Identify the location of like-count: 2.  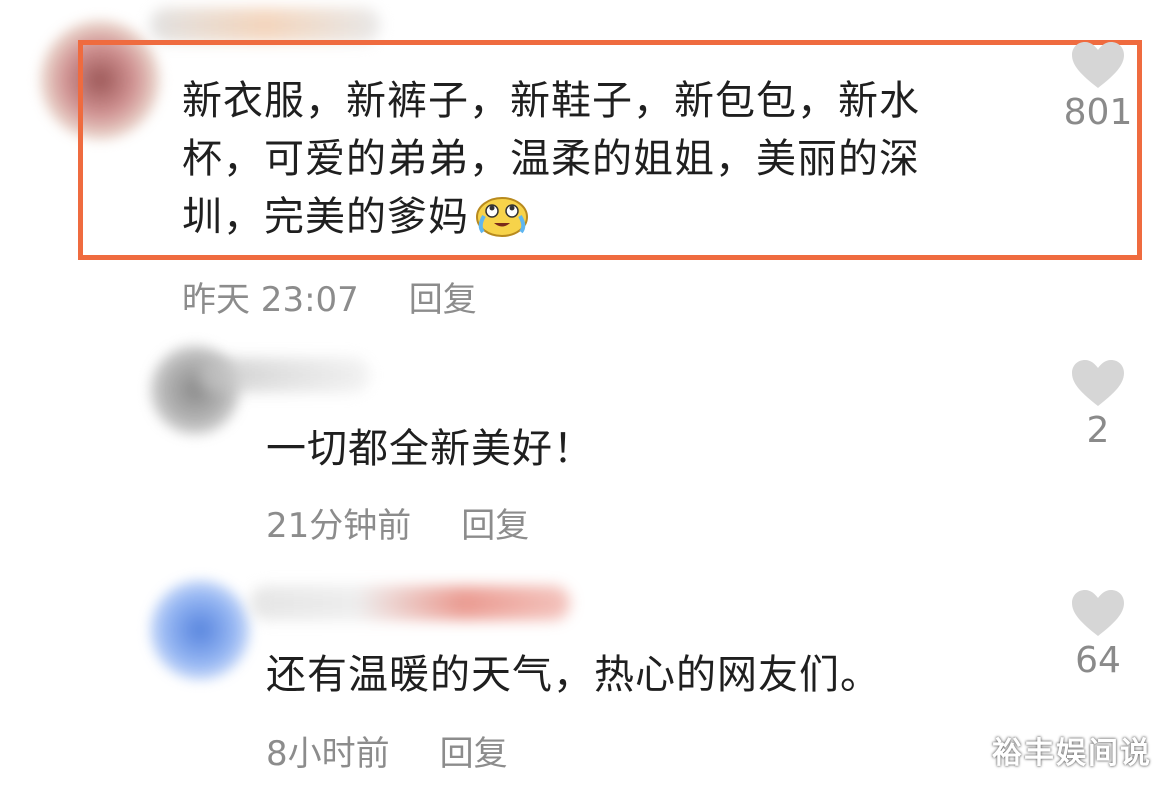
(1098, 430).